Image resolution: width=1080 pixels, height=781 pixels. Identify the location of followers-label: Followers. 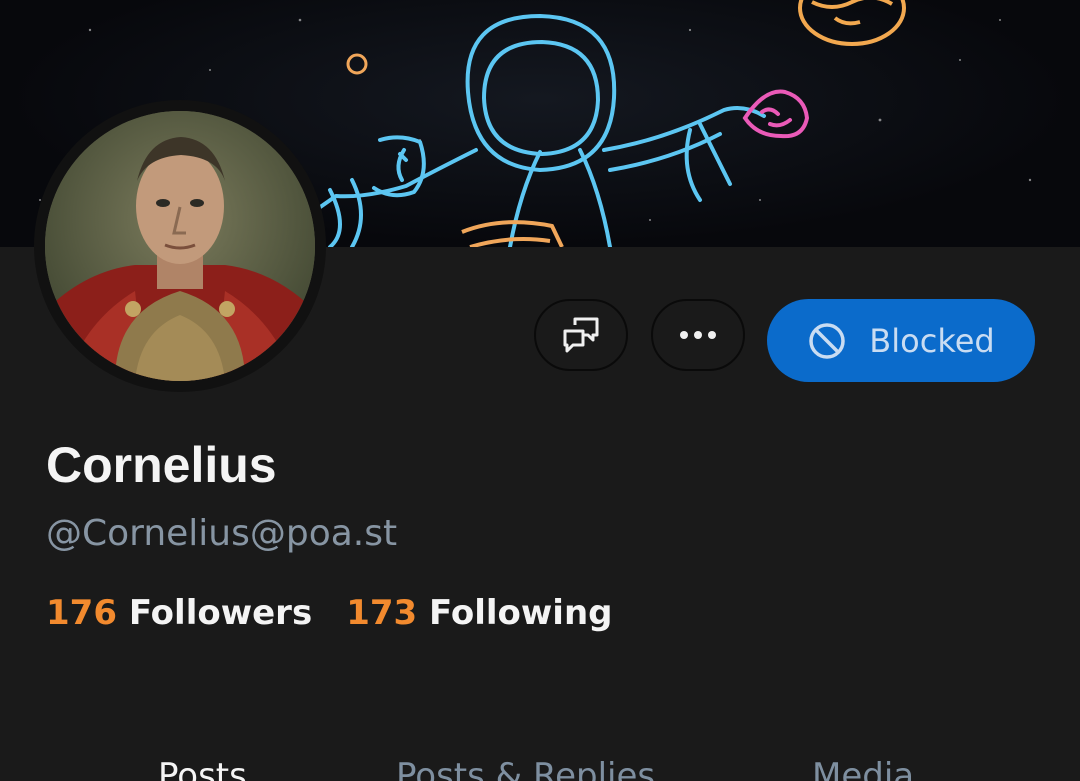
(220, 613).